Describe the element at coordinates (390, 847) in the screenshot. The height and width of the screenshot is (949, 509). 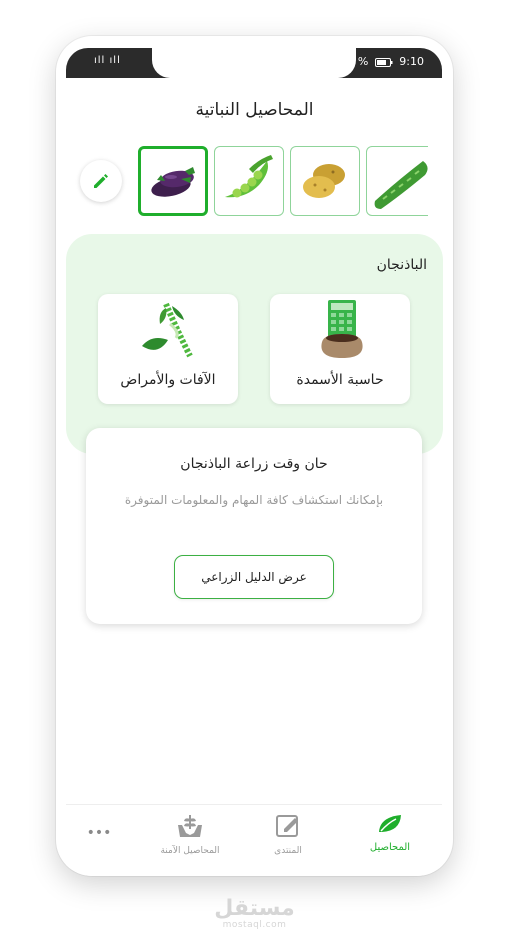
I see `nav-crops-label: المحاصيل` at that location.